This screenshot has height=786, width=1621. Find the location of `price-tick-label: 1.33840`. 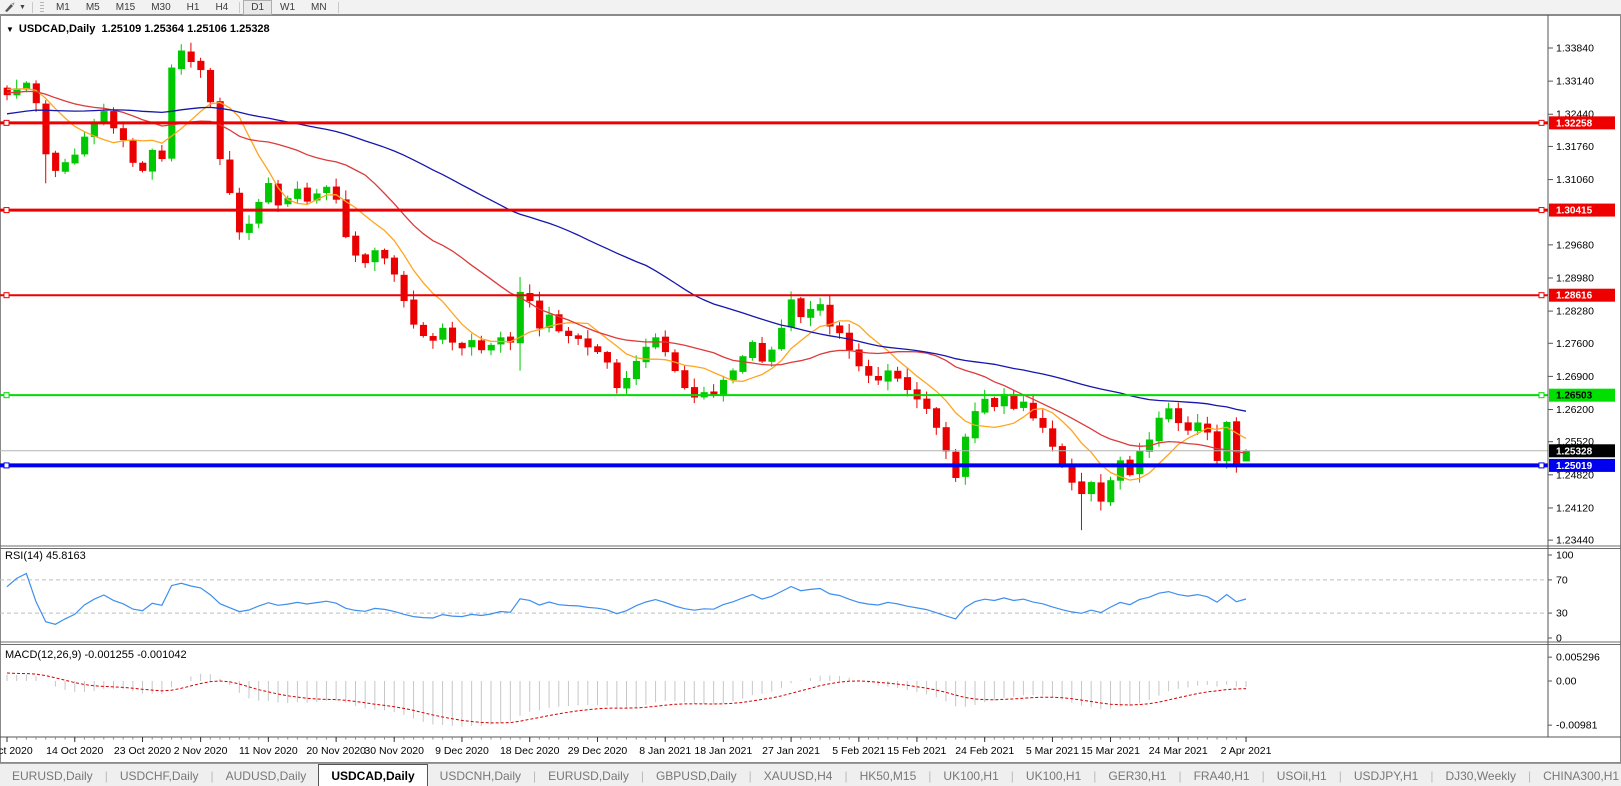

price-tick-label: 1.33840 is located at coordinates (1575, 49).